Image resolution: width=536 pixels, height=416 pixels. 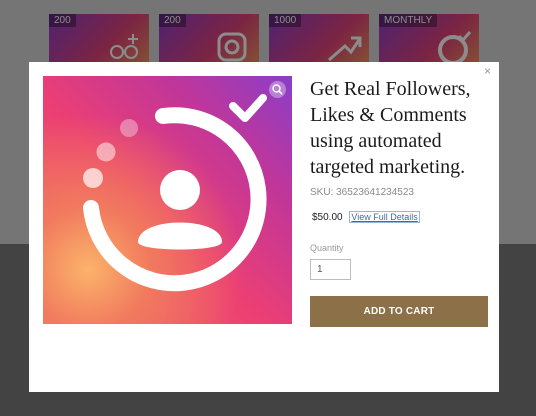 I want to click on quantity-input, so click(x=330, y=269).